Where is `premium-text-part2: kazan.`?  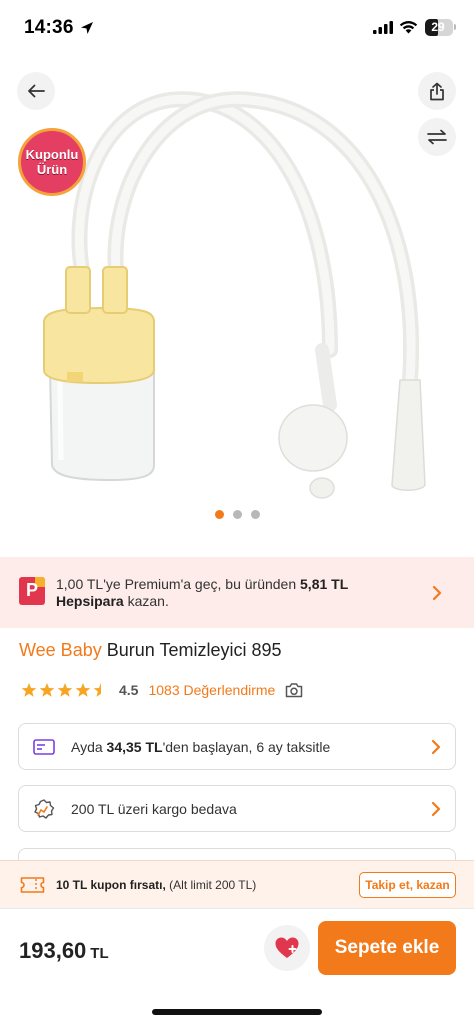
premium-text-part2: kazan. is located at coordinates (146, 601).